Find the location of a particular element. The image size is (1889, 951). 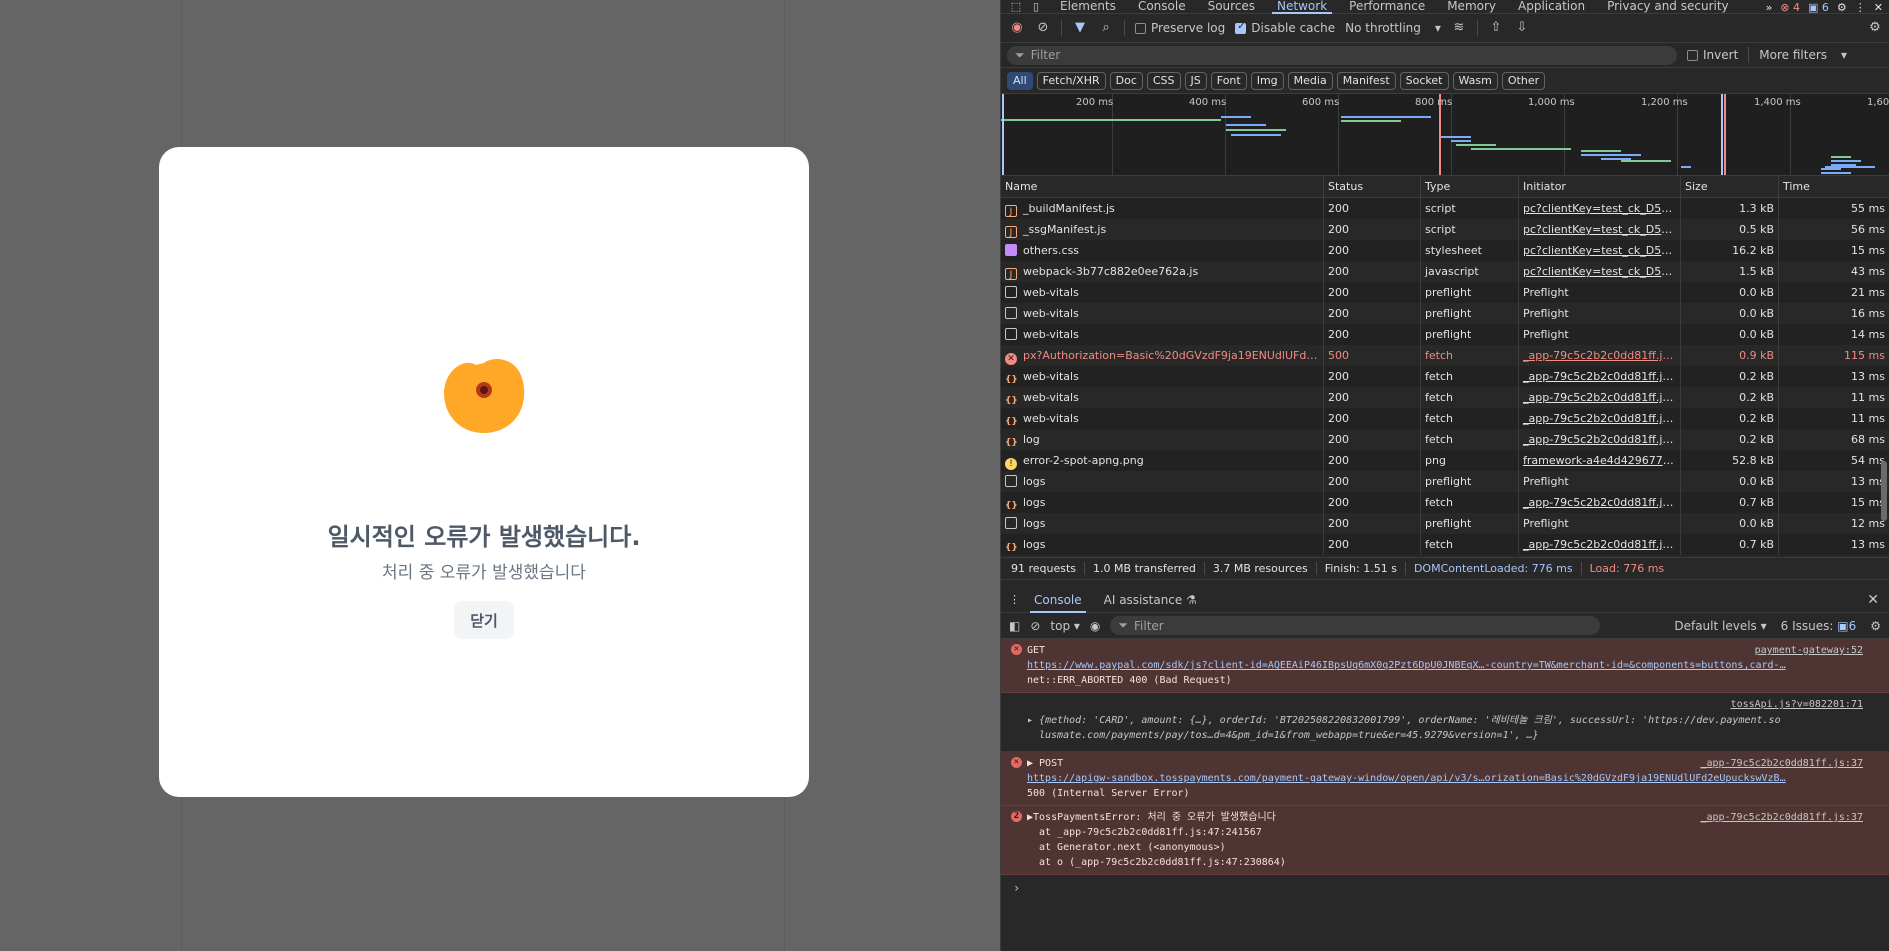

more-filters-dropdown: More filters ▾ is located at coordinates (1803, 55).